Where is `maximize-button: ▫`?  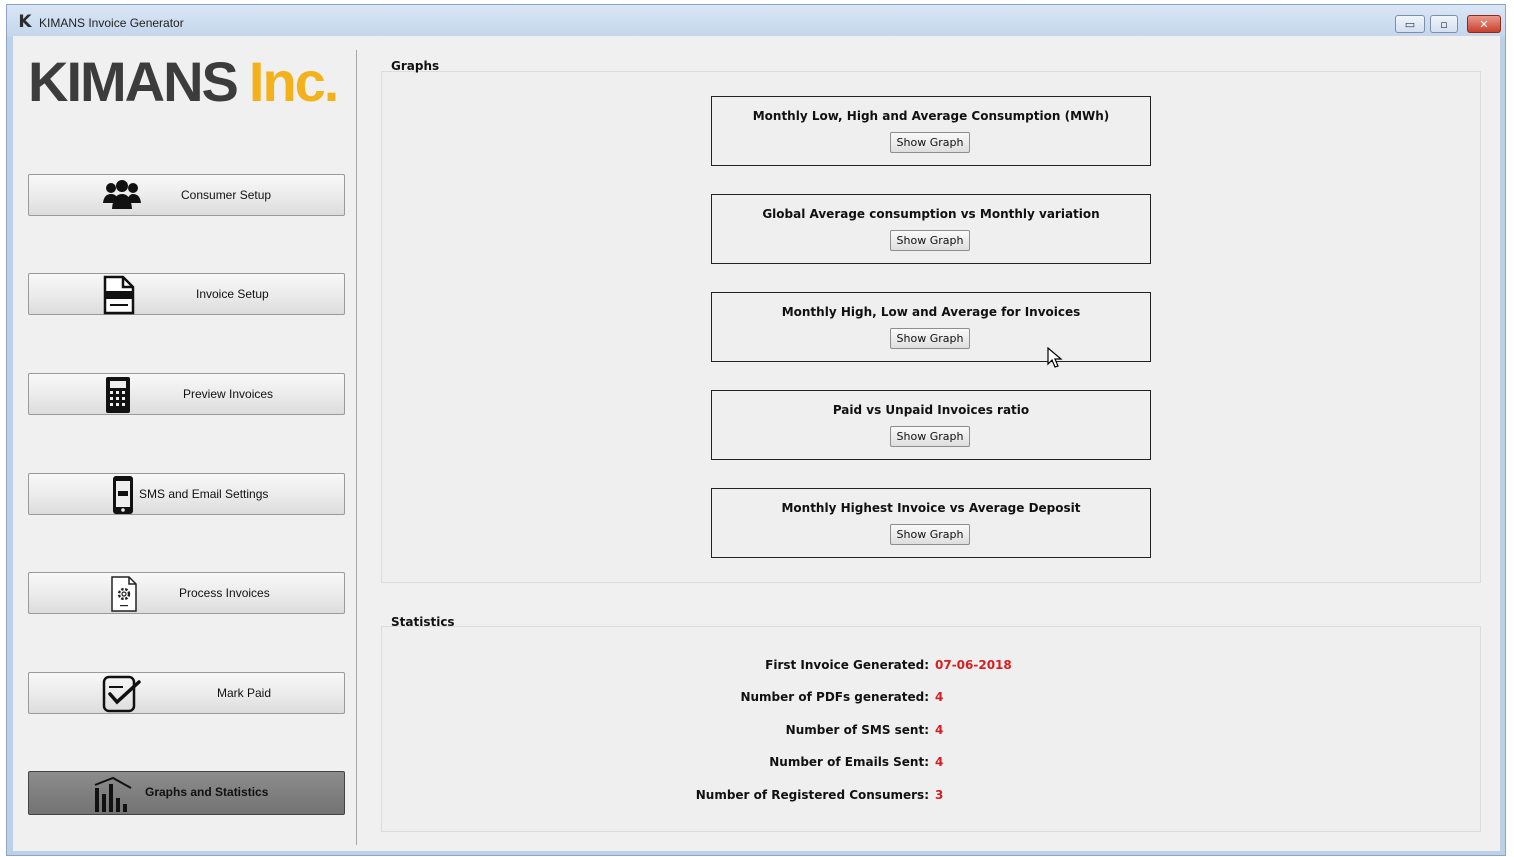 maximize-button: ▫ is located at coordinates (1444, 24).